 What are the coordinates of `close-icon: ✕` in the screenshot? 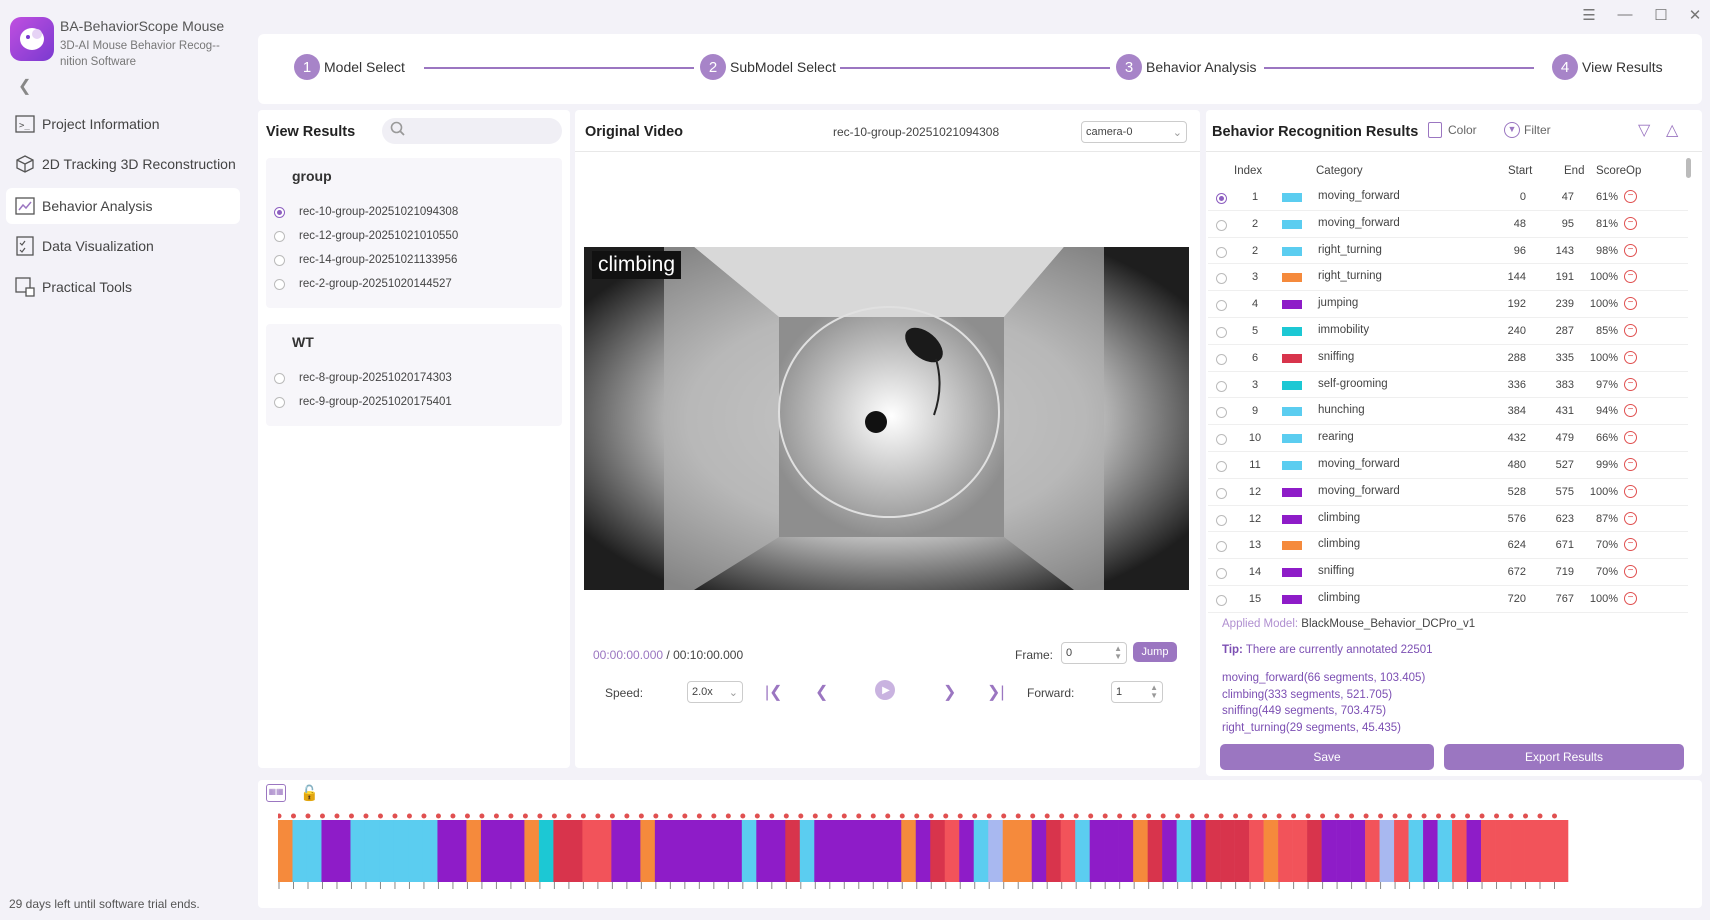 It's located at (1695, 15).